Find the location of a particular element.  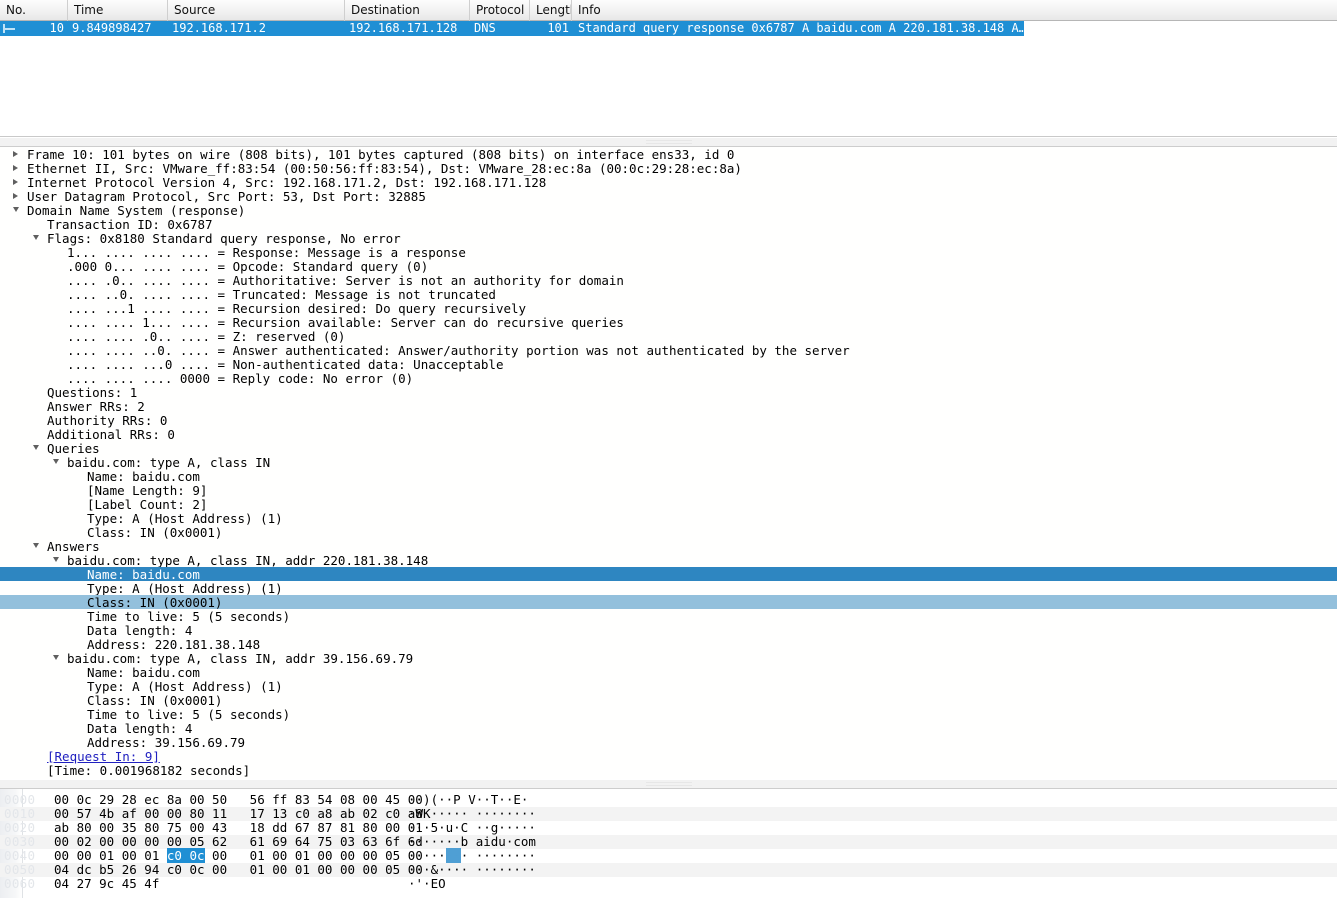

hex-ascii: ···5·u·C ··g····· is located at coordinates (469, 828).